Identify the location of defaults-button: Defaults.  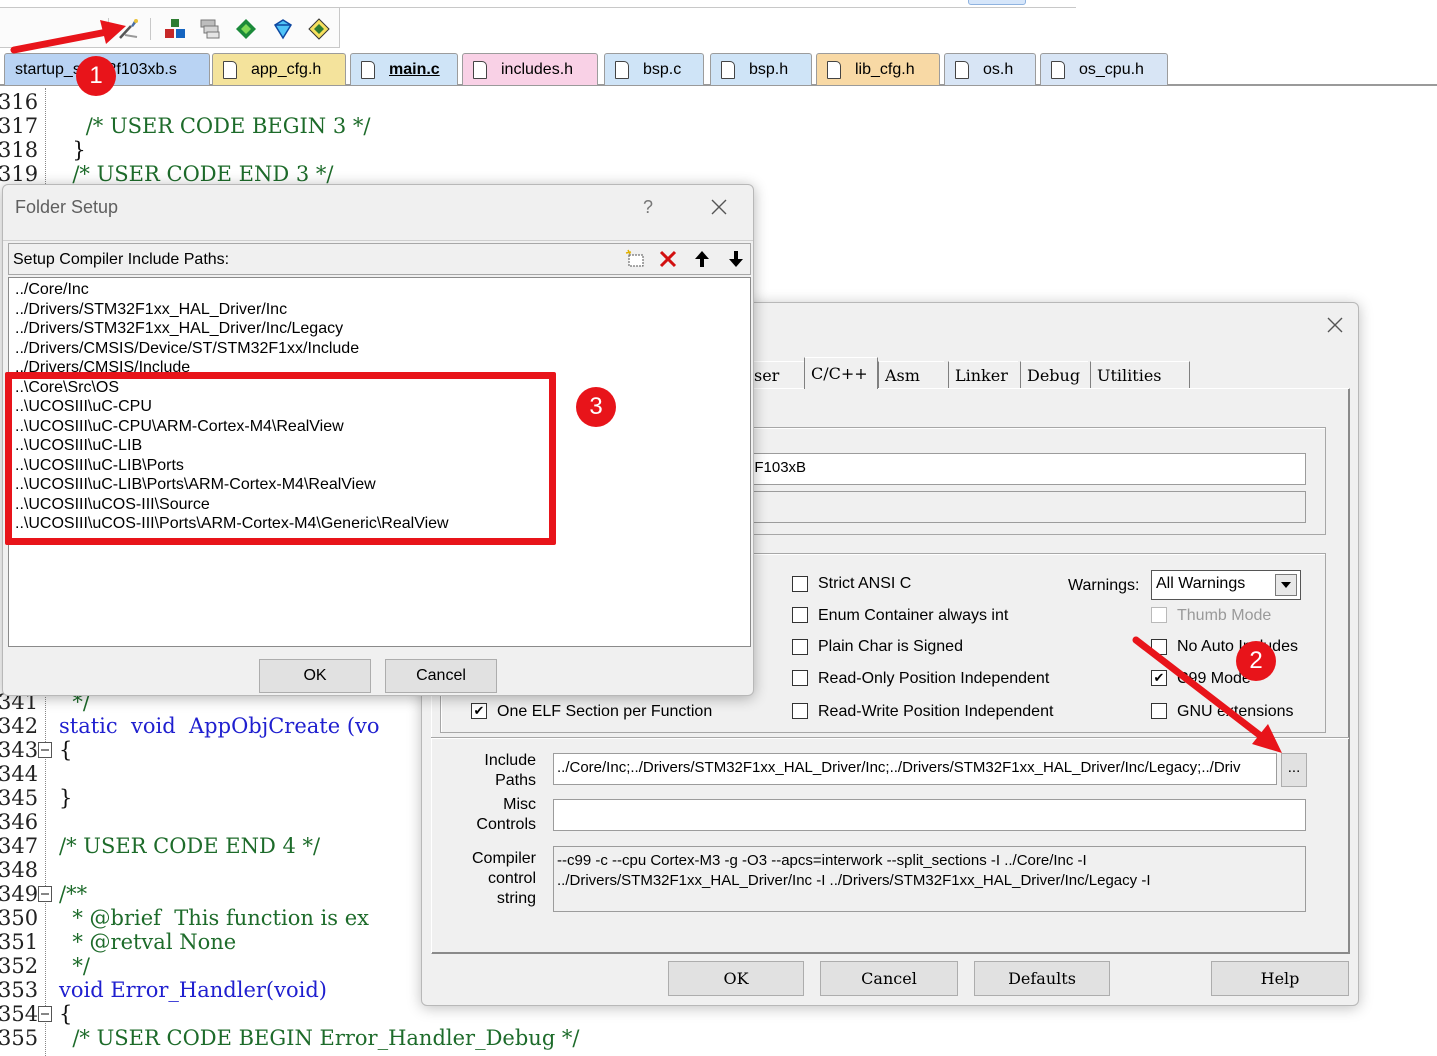
(1042, 978).